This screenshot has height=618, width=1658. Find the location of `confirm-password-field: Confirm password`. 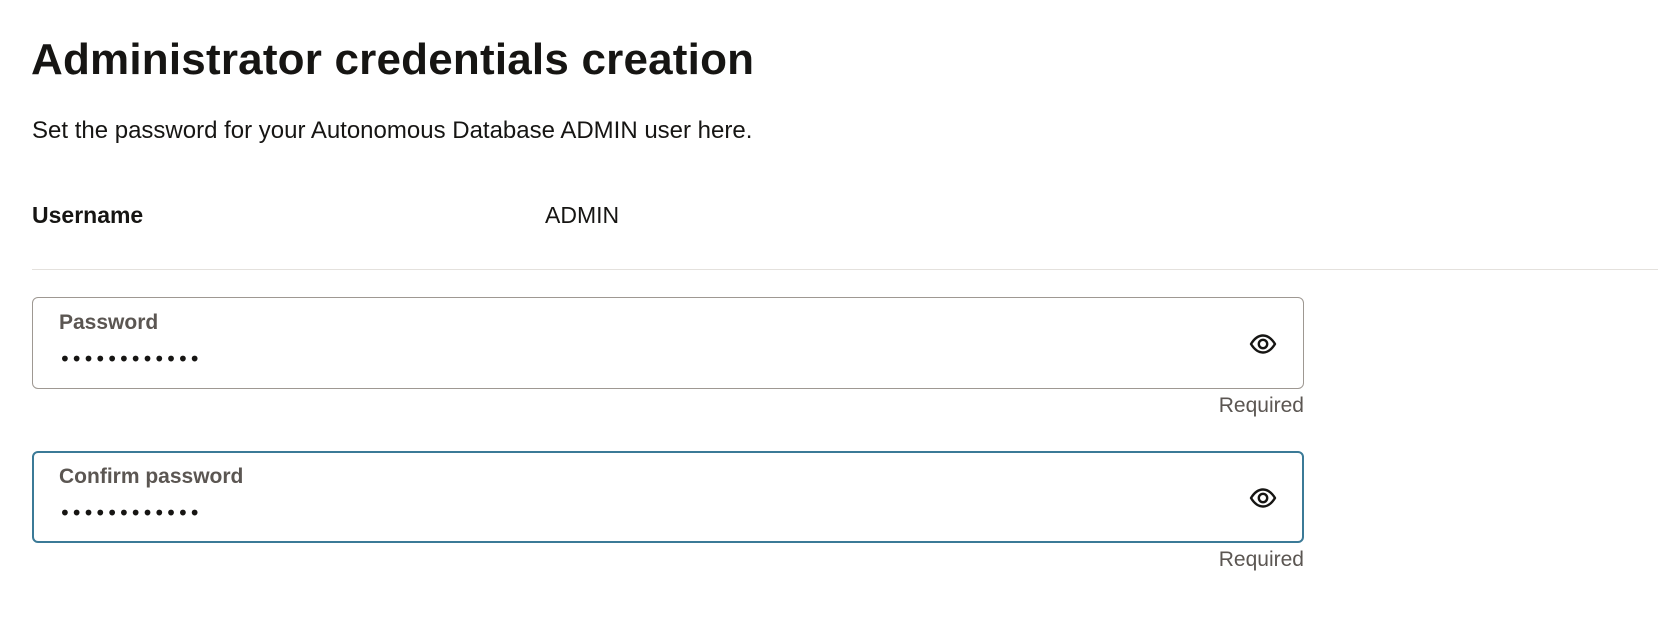

confirm-password-field: Confirm password is located at coordinates (668, 497).